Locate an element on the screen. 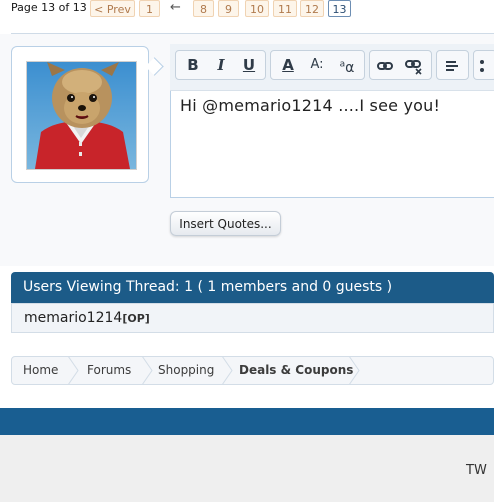 The height and width of the screenshot is (502, 494). bold-button: B is located at coordinates (193, 65).